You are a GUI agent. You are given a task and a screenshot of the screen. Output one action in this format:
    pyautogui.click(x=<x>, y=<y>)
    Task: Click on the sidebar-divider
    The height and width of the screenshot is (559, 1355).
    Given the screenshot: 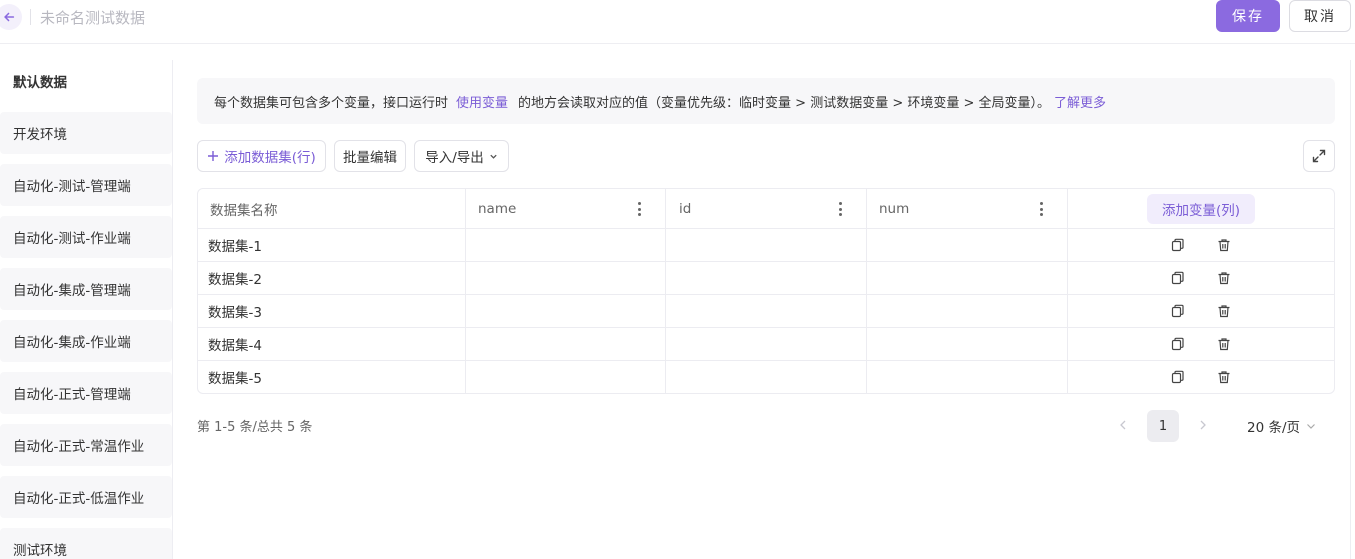 What is the action you would take?
    pyautogui.click(x=172, y=309)
    